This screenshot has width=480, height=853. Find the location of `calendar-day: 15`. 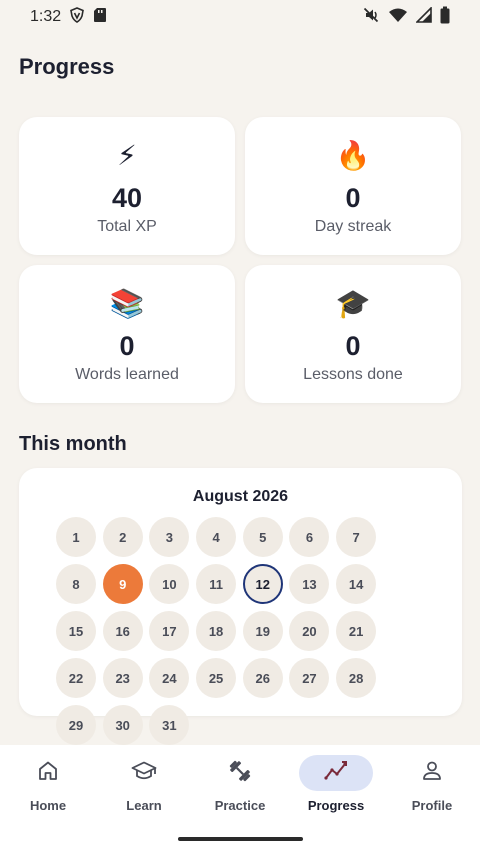

calendar-day: 15 is located at coordinates (76, 631).